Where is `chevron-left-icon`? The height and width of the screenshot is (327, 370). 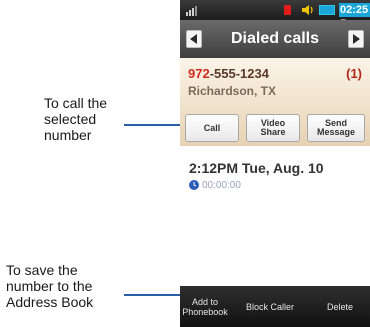
chevron-left-icon is located at coordinates (193, 39).